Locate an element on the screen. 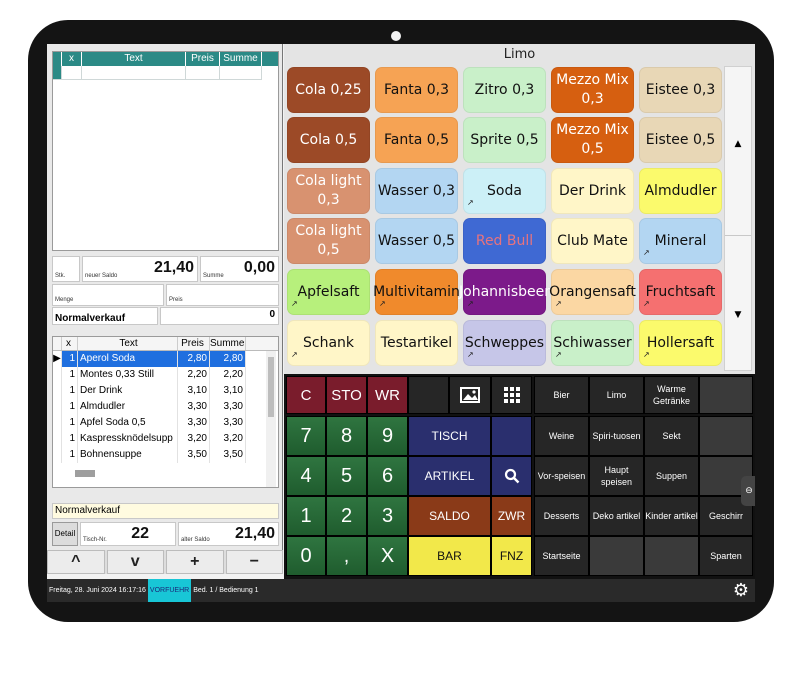 This screenshot has height=683, width=800. category-dekoartikel: Deko artikel is located at coordinates (616, 516).